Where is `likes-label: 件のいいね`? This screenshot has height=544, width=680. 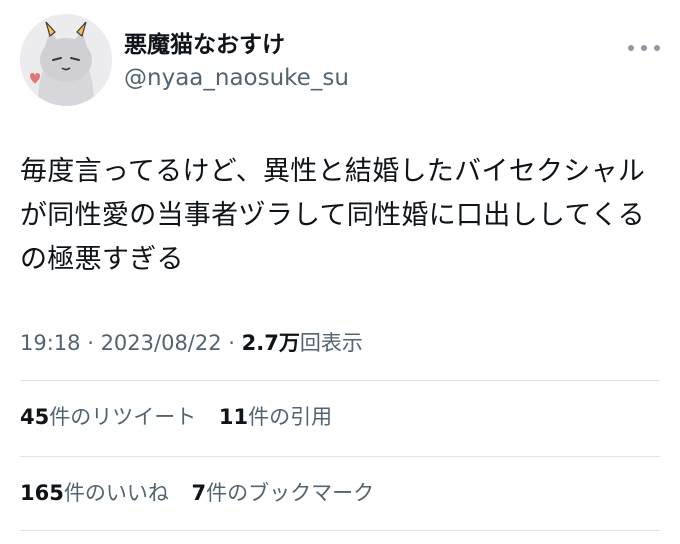 likes-label: 件のいいね is located at coordinates (116, 493).